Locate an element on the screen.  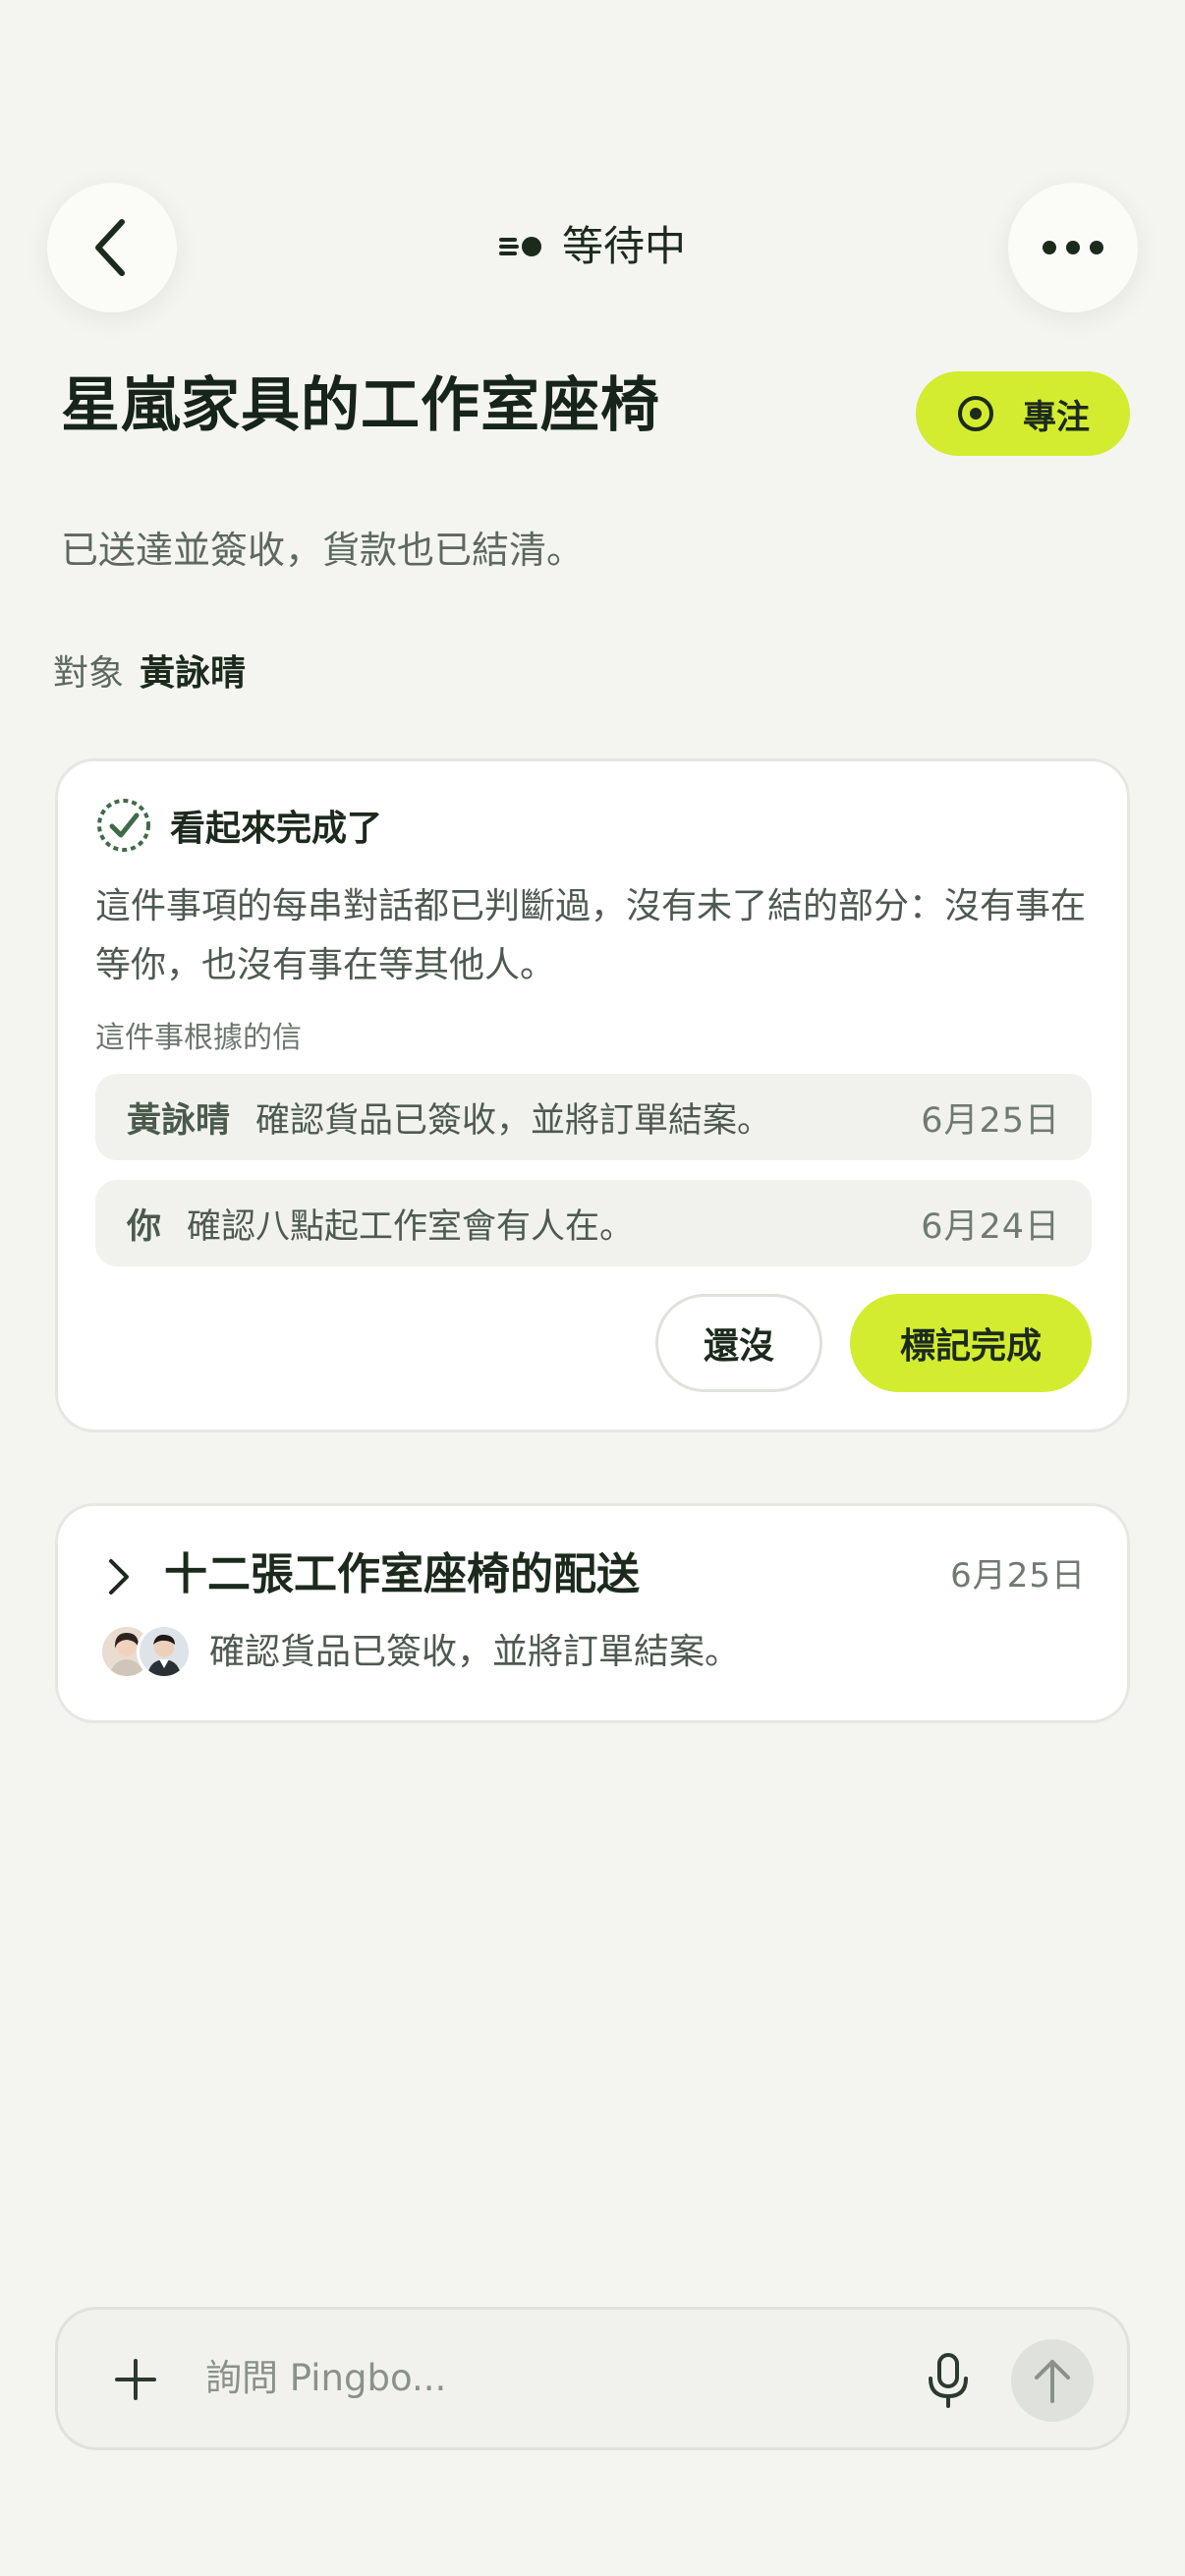
more-horizontal-icon is located at coordinates (1073, 247).